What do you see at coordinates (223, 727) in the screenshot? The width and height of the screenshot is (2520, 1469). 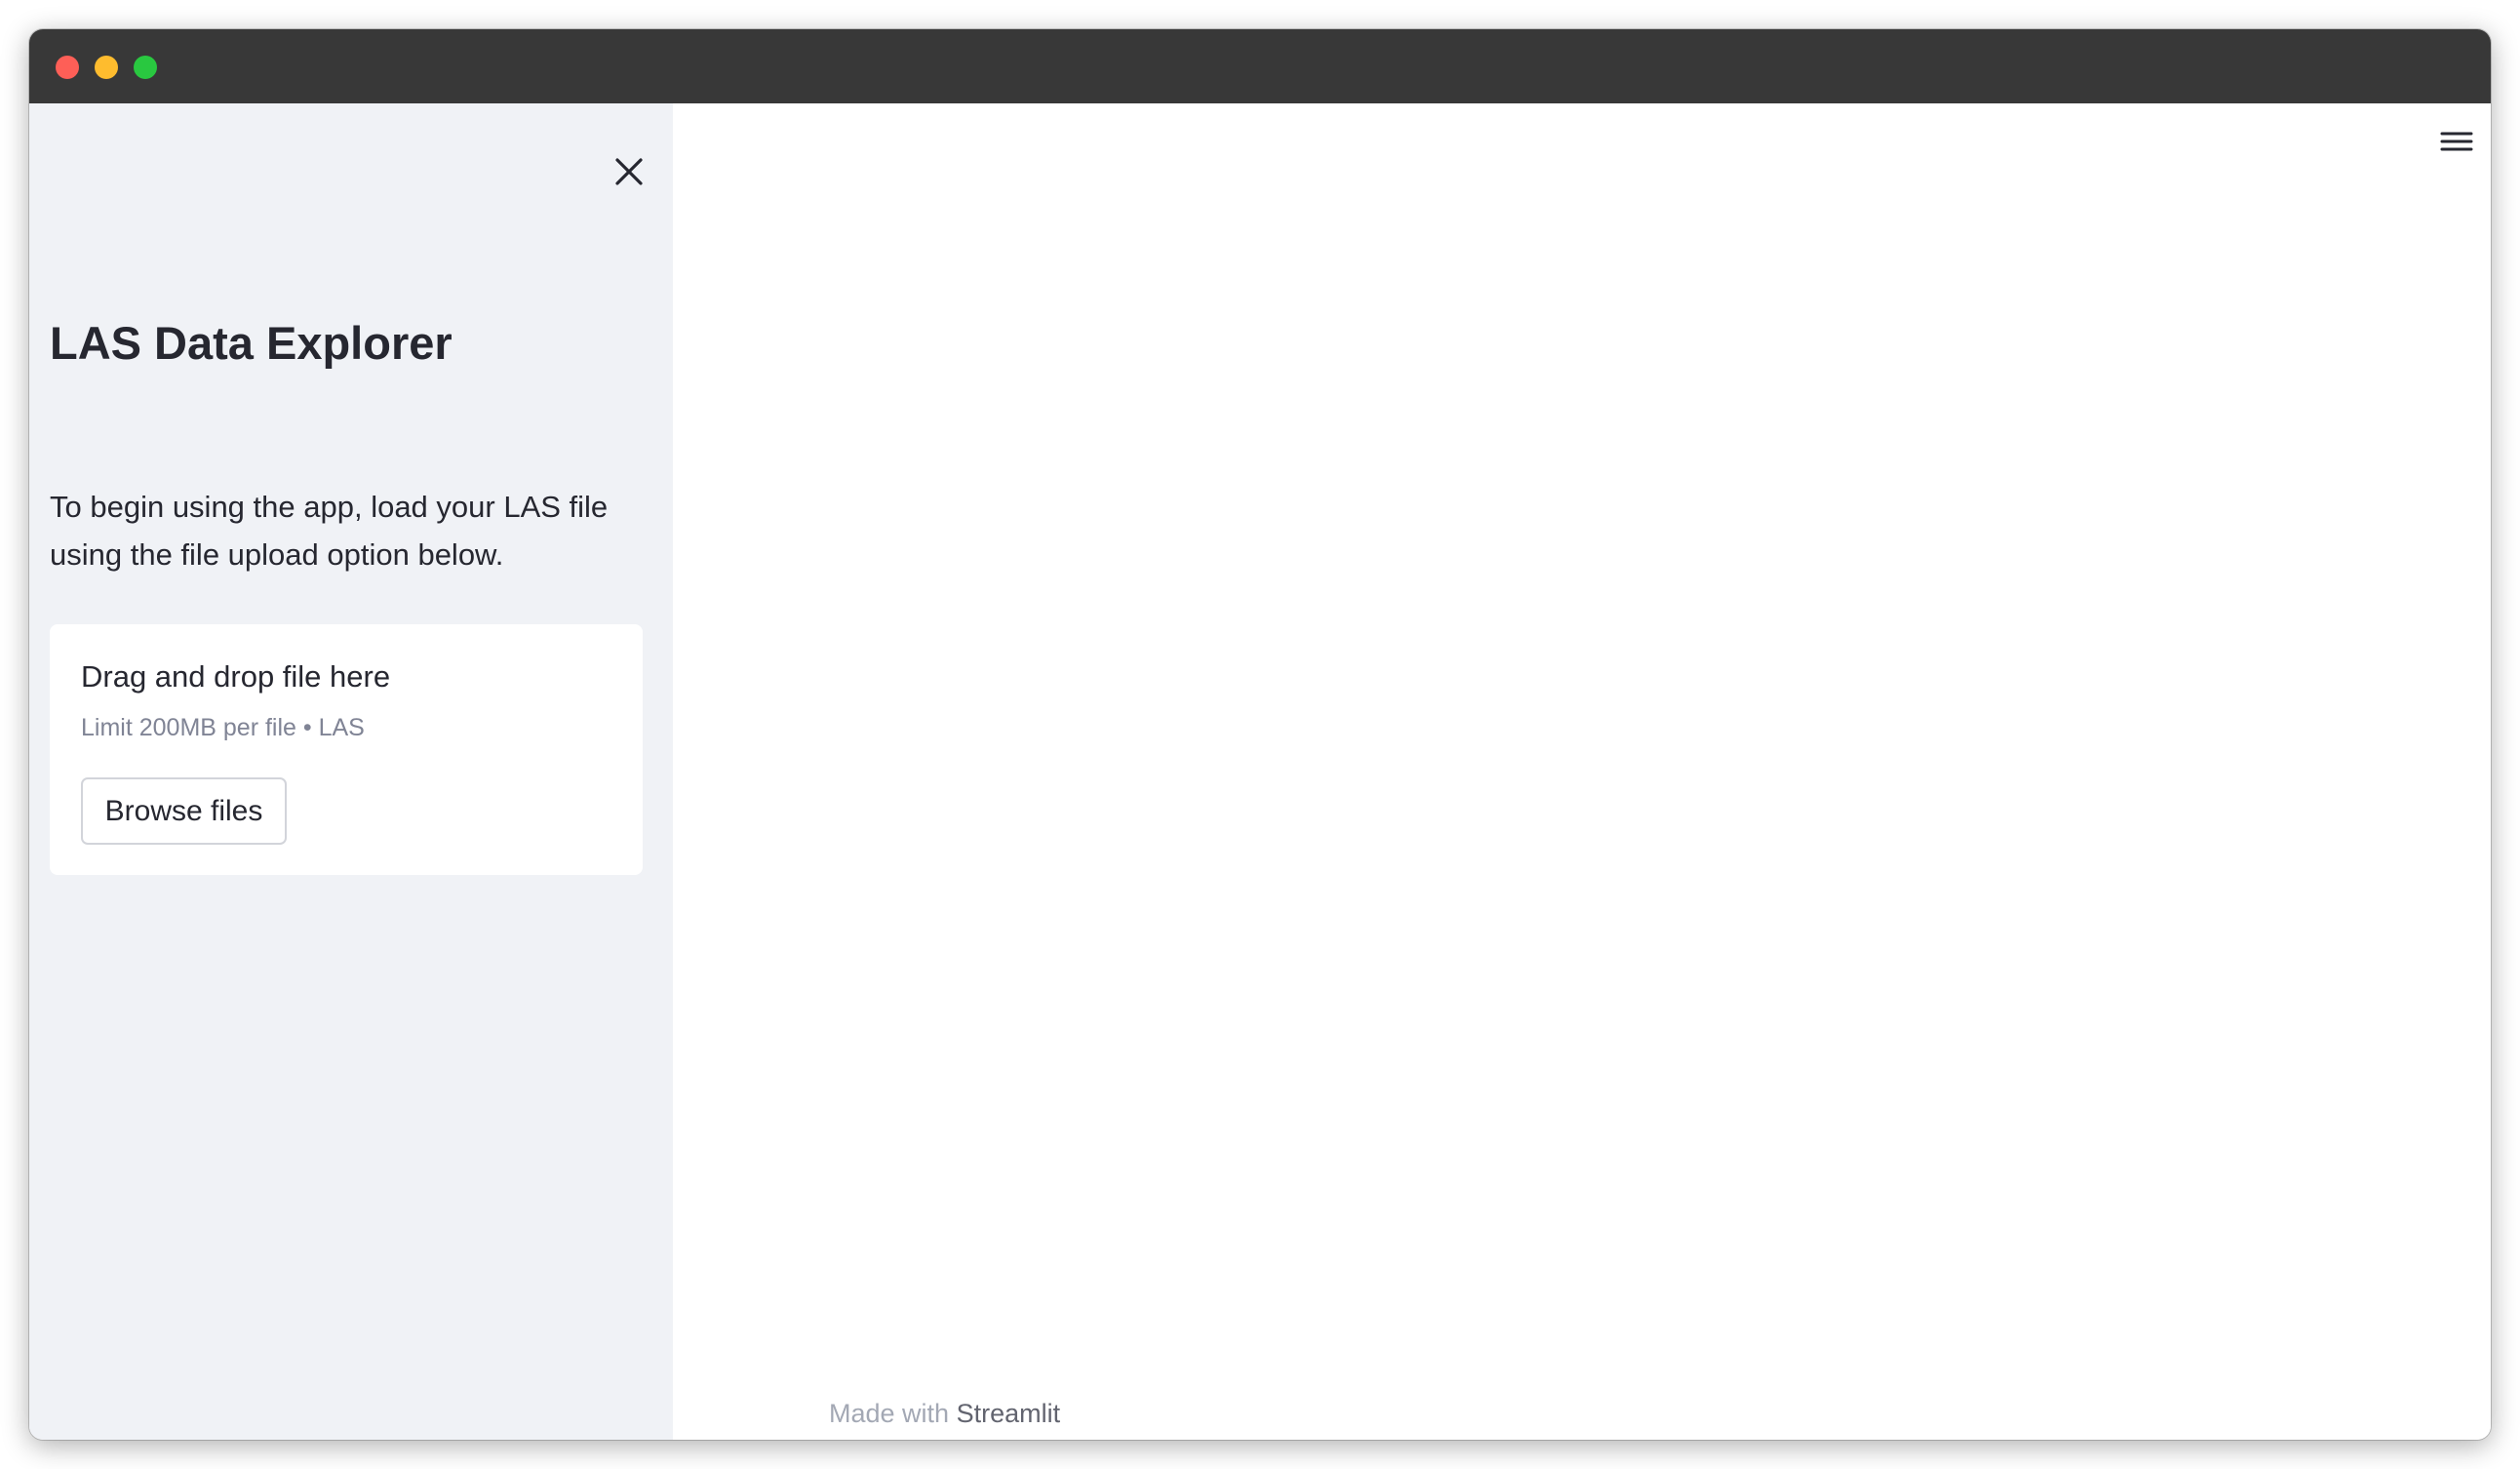 I see `upload-limit-text: Limit 200MB per file • LAS` at bounding box center [223, 727].